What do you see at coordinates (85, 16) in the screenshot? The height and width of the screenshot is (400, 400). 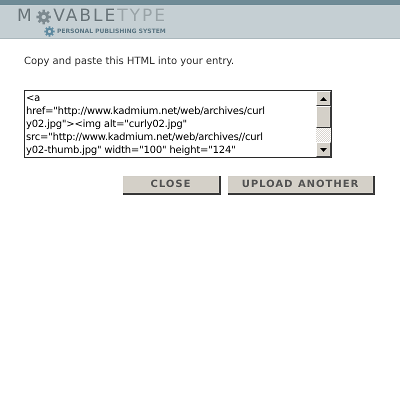 I see `logo-text: VABLE` at bounding box center [85, 16].